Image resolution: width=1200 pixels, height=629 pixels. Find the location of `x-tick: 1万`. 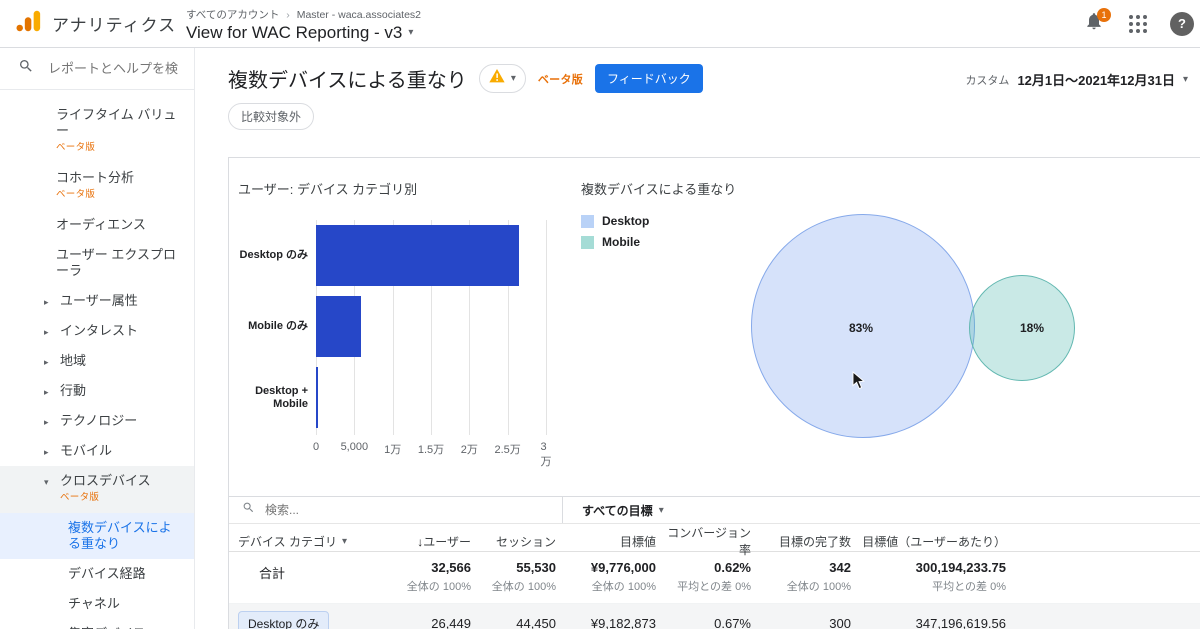

x-tick: 1万 is located at coordinates (393, 450).